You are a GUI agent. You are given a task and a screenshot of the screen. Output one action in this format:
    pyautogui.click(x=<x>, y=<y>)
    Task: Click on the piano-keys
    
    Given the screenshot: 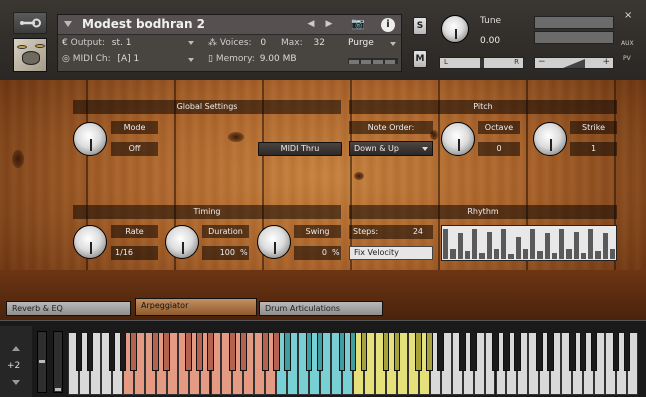 What is the action you would take?
    pyautogui.click(x=353, y=364)
    